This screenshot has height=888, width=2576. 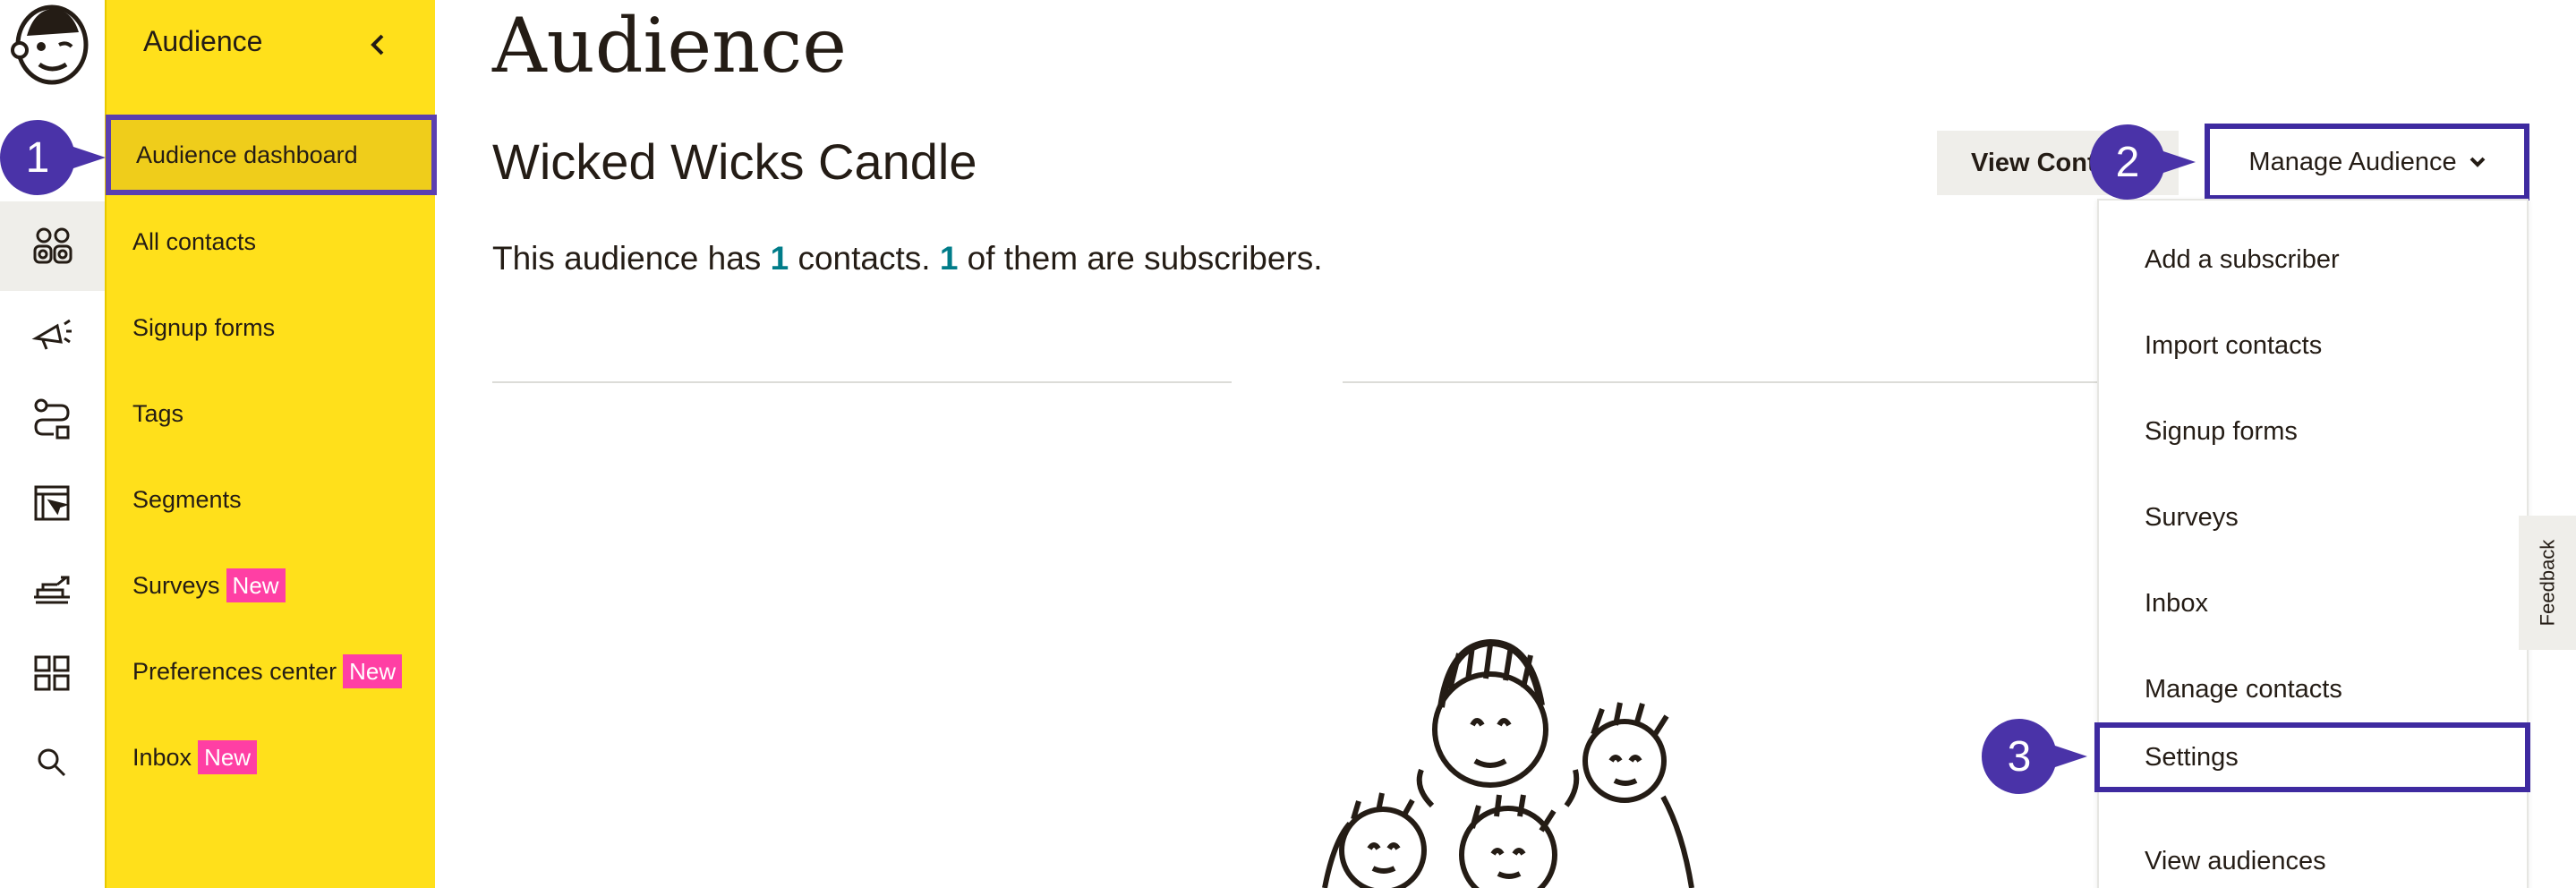 What do you see at coordinates (272, 413) in the screenshot?
I see `sidebar-item-tags: Tags` at bounding box center [272, 413].